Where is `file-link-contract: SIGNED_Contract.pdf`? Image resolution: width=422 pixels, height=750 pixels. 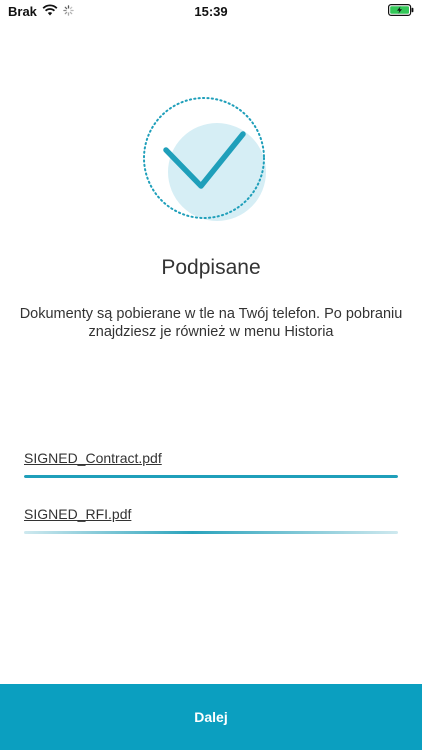 file-link-contract: SIGNED_Contract.pdf is located at coordinates (93, 458).